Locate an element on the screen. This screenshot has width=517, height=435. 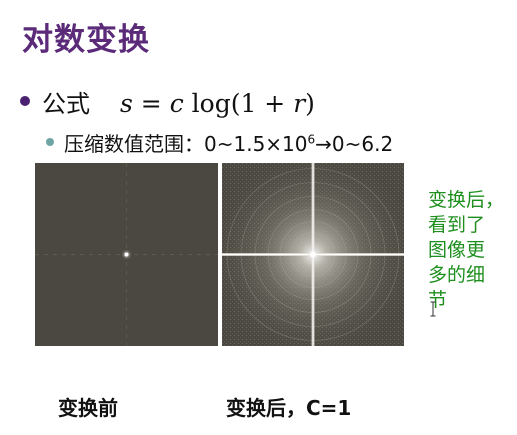
formula-label: 公式 is located at coordinates (66, 104).